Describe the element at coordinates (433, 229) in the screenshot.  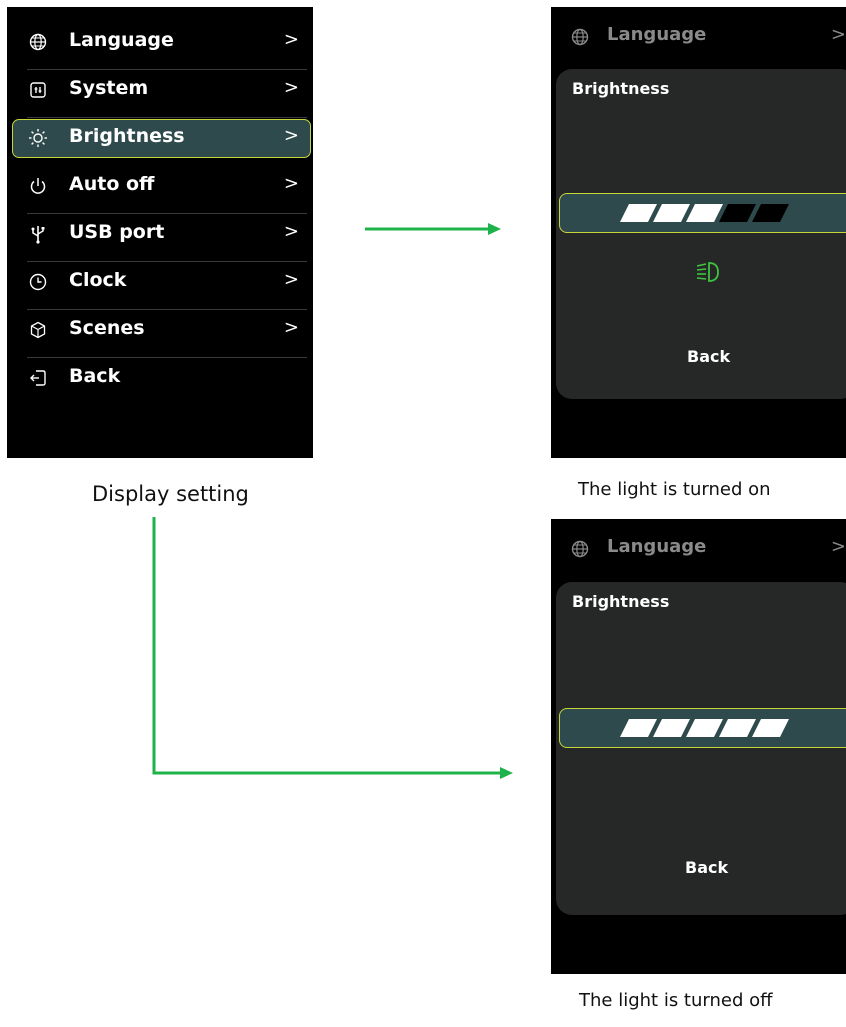
I see `arrow-to-light-on` at that location.